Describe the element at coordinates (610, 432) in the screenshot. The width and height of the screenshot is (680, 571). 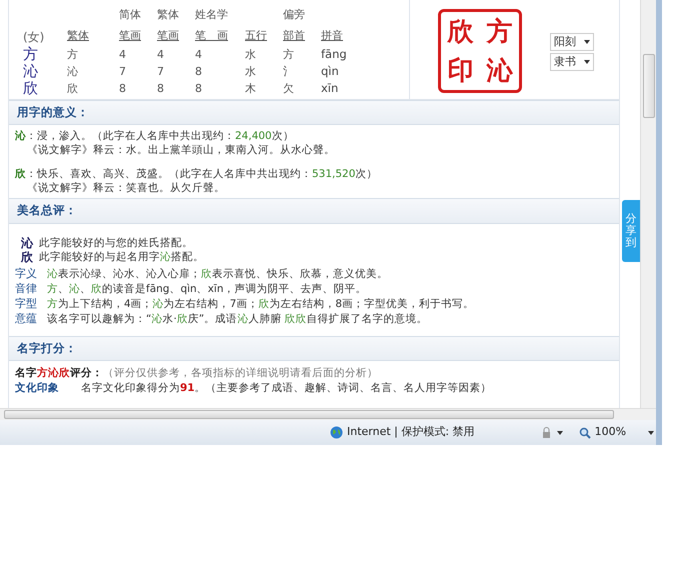
I see `zoom-level: 100%` at that location.